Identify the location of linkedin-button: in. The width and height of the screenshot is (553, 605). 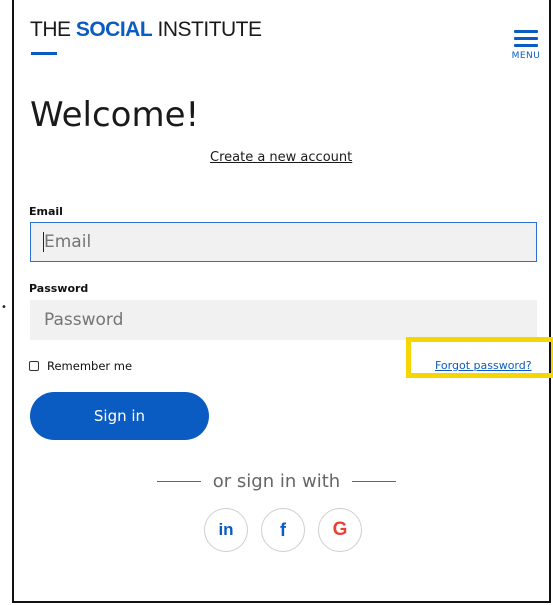
(226, 530).